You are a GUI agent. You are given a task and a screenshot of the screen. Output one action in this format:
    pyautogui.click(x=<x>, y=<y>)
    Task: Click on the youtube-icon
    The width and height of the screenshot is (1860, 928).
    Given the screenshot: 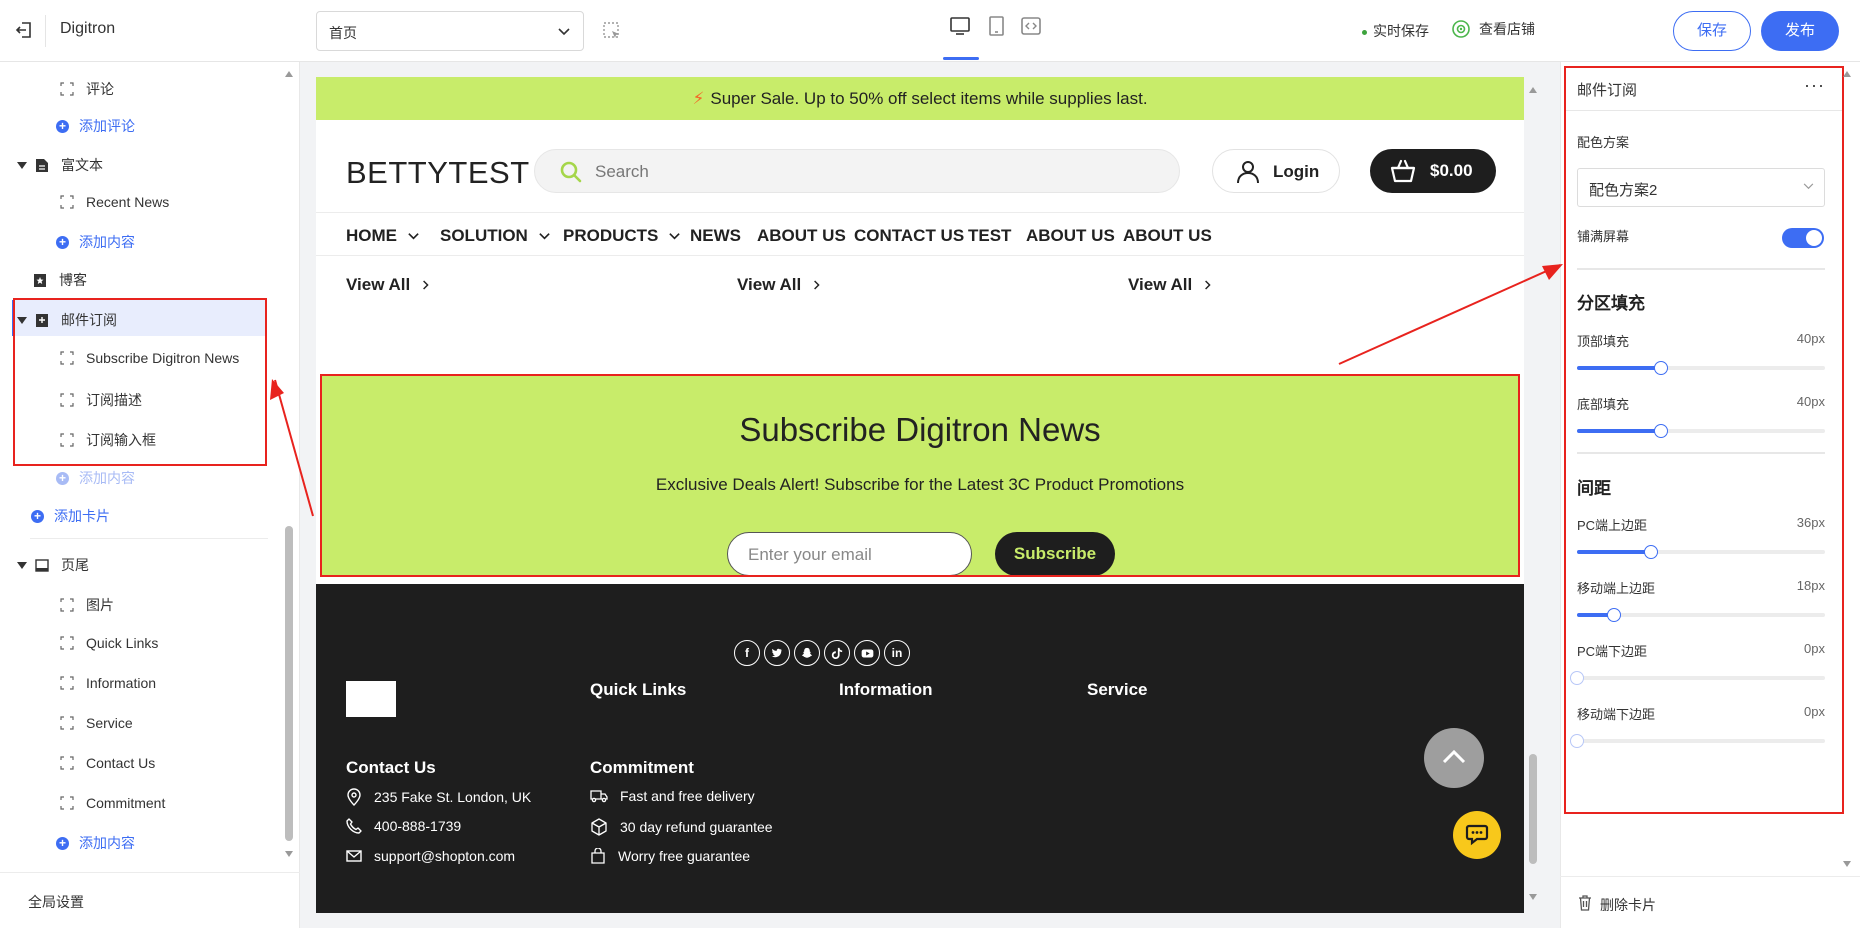 What is the action you would take?
    pyautogui.click(x=867, y=653)
    